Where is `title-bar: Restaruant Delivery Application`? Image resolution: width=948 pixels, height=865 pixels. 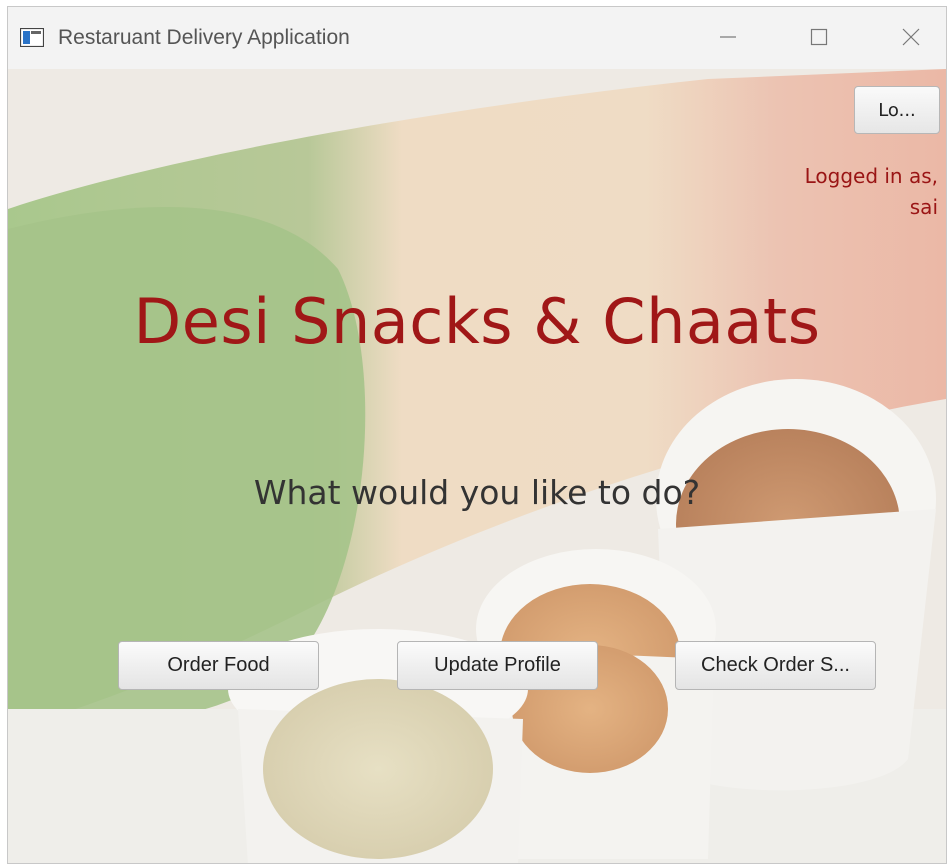 title-bar: Restaruant Delivery Application is located at coordinates (477, 38).